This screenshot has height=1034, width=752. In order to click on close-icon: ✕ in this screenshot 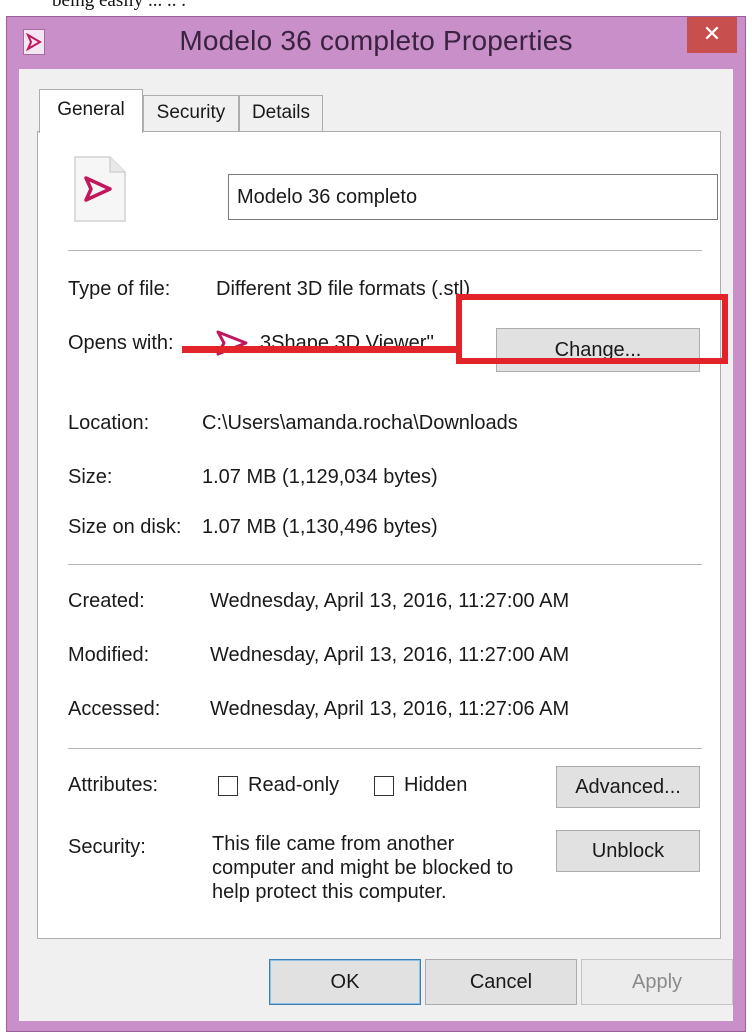, I will do `click(712, 34)`.